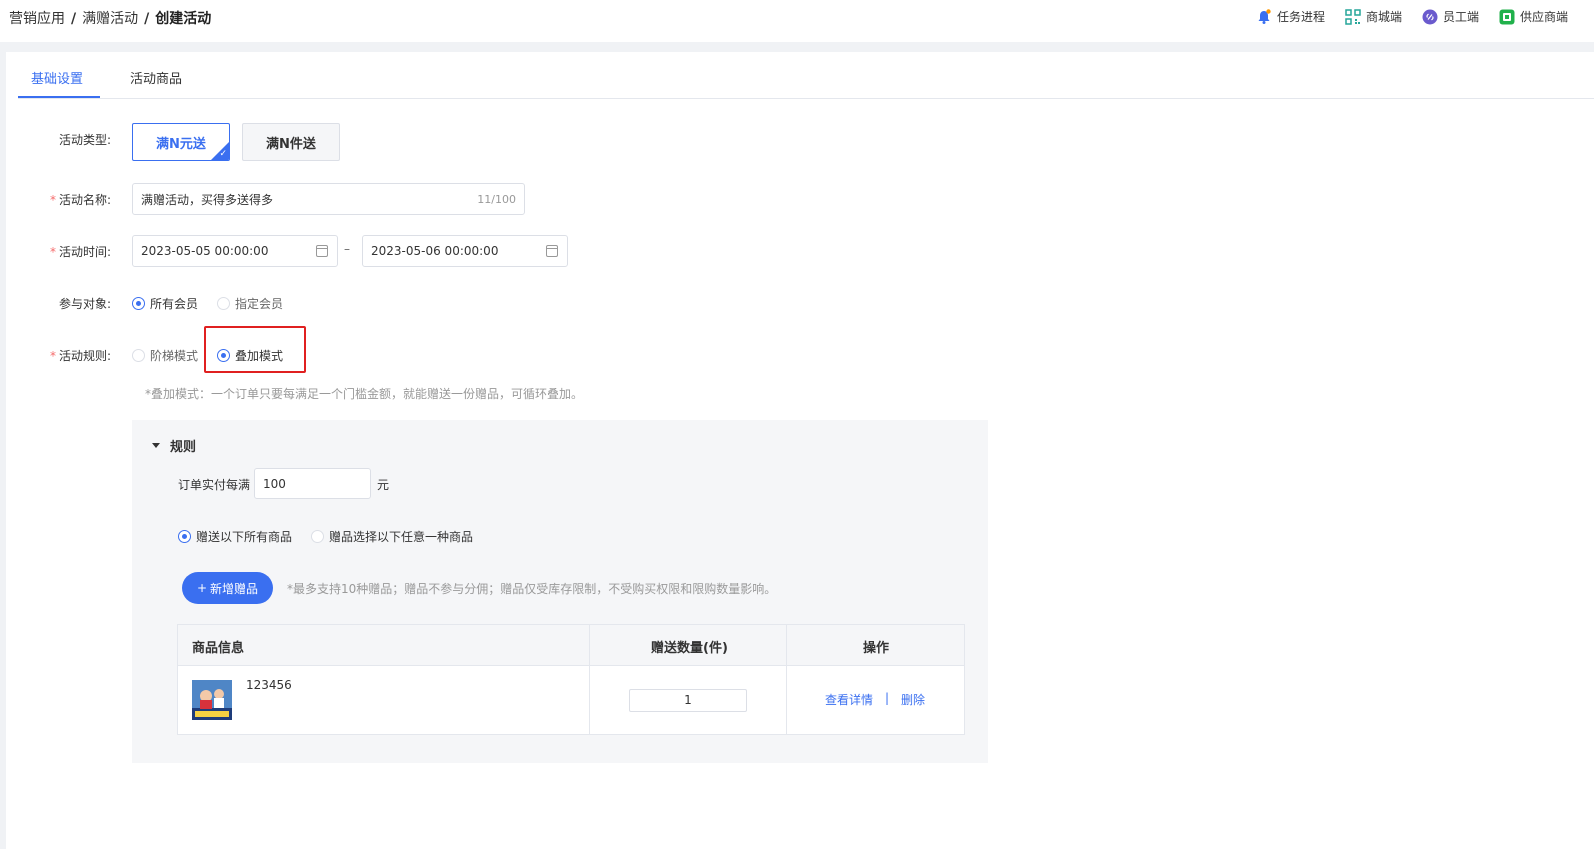 The image size is (1594, 849). I want to click on delete-link: 删除, so click(913, 699).